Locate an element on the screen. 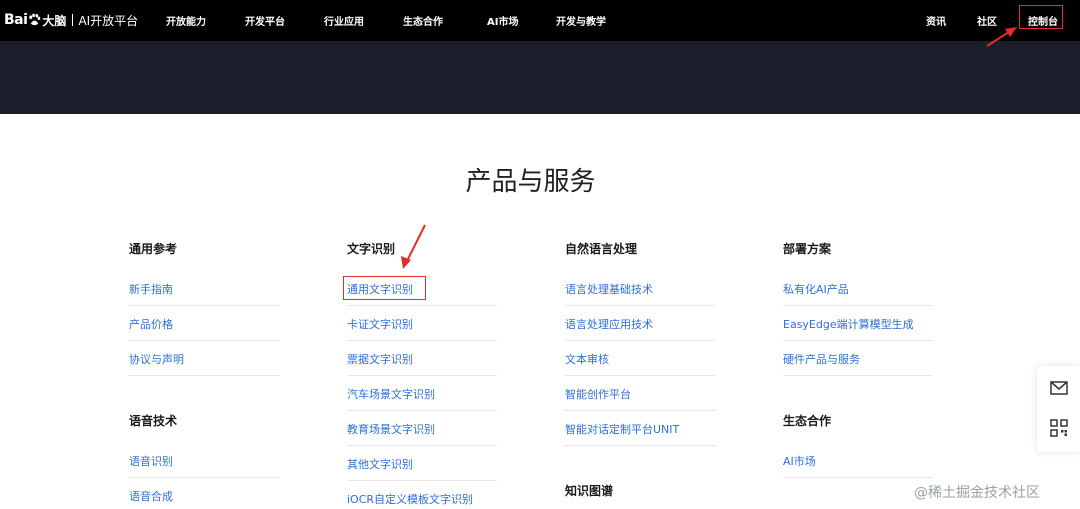 This screenshot has width=1080, height=509. watermark: @稀土掘金技术社区 is located at coordinates (977, 493).